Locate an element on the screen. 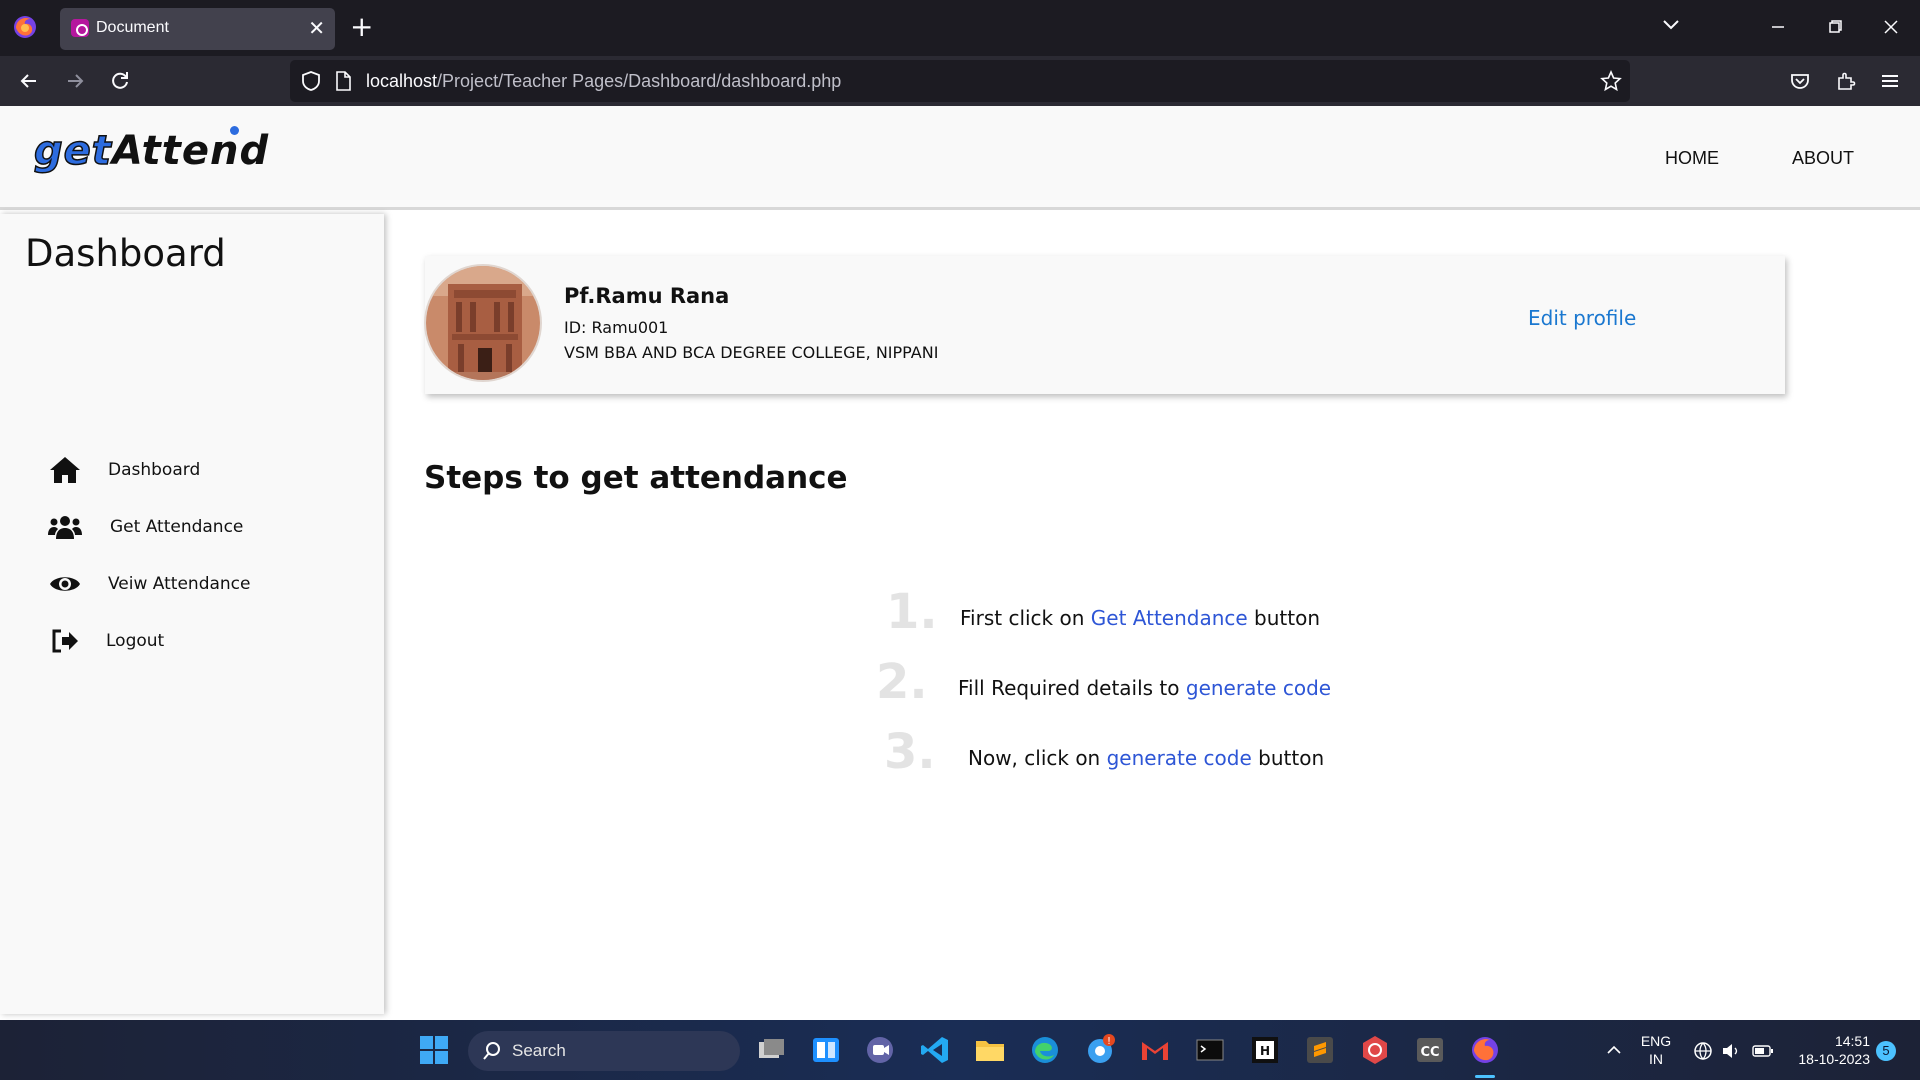  battery-icon is located at coordinates (1763, 1051).